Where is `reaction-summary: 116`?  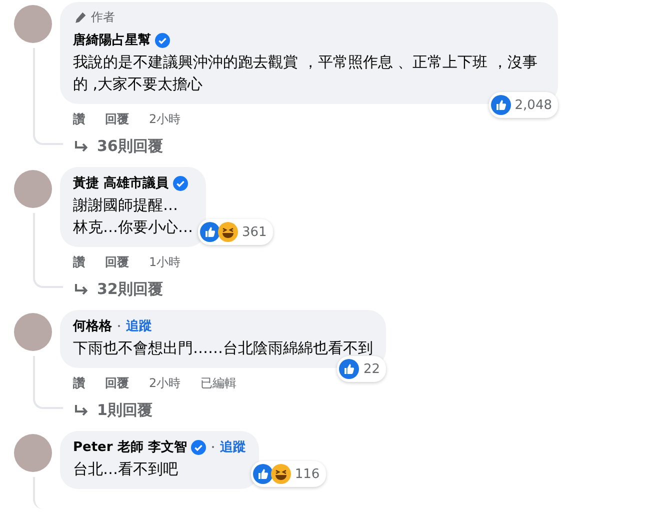
reaction-summary: 116 is located at coordinates (288, 474).